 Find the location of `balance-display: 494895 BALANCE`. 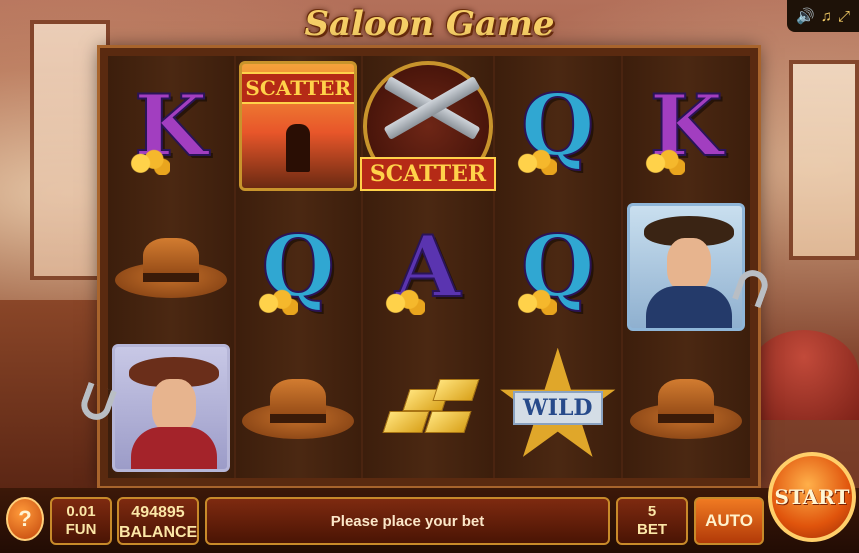

balance-display: 494895 BALANCE is located at coordinates (158, 521).